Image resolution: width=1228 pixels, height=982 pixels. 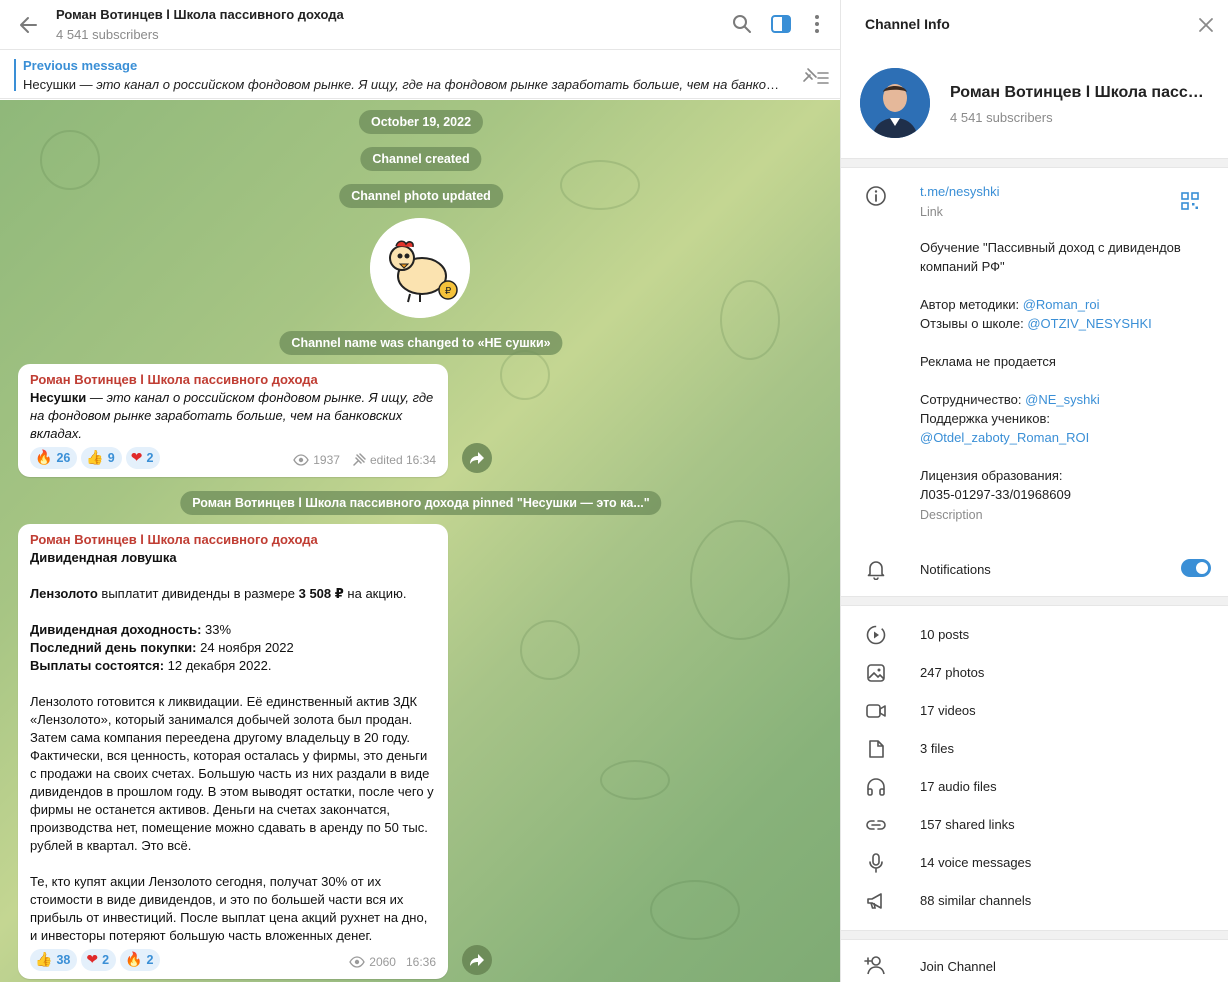 I want to click on views-count: 2060, so click(x=382, y=962).